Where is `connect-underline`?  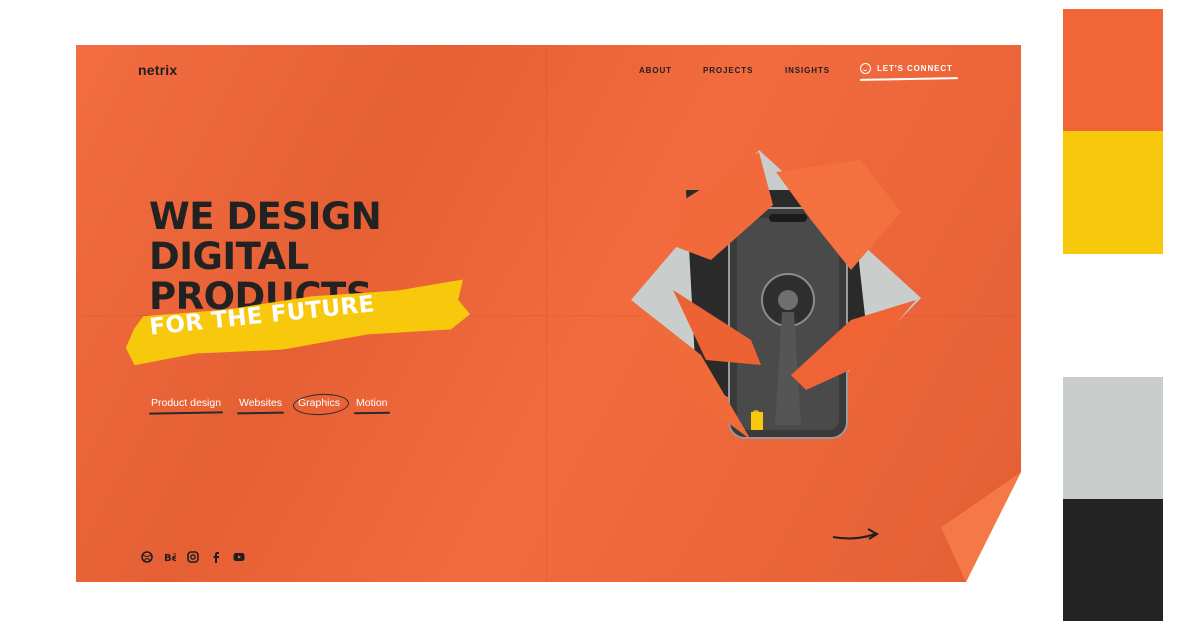 connect-underline is located at coordinates (909, 79).